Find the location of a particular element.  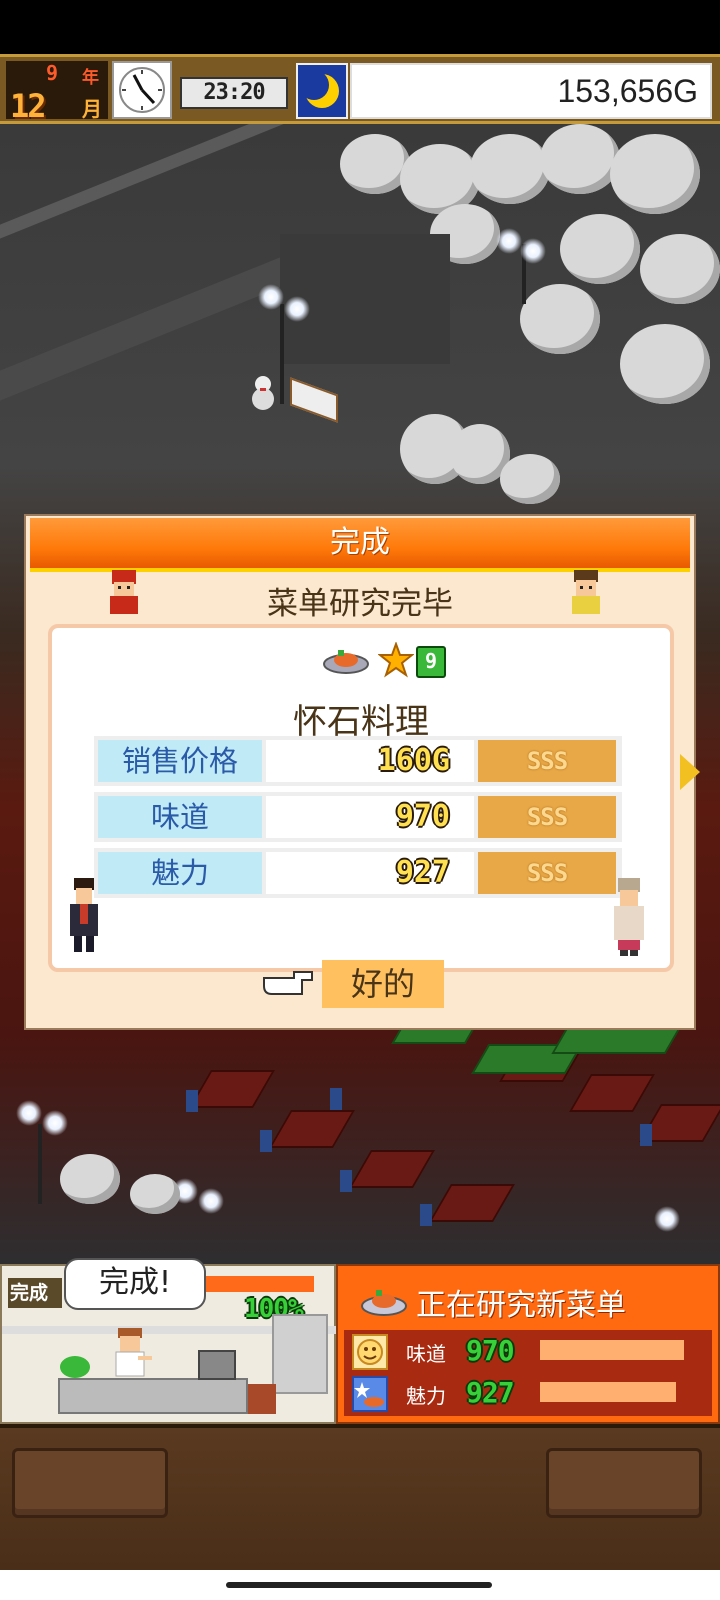

stat-row-price: 销售价格 160G SSS is located at coordinates (358, 761).